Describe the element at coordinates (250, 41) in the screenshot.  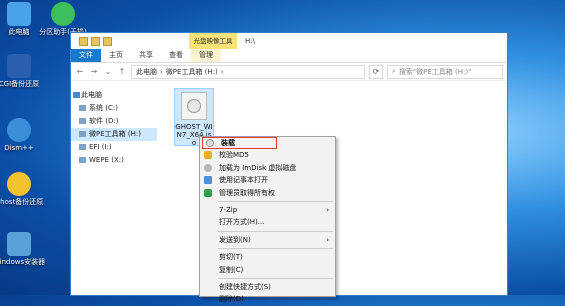
I see `window-title: H:\` at that location.